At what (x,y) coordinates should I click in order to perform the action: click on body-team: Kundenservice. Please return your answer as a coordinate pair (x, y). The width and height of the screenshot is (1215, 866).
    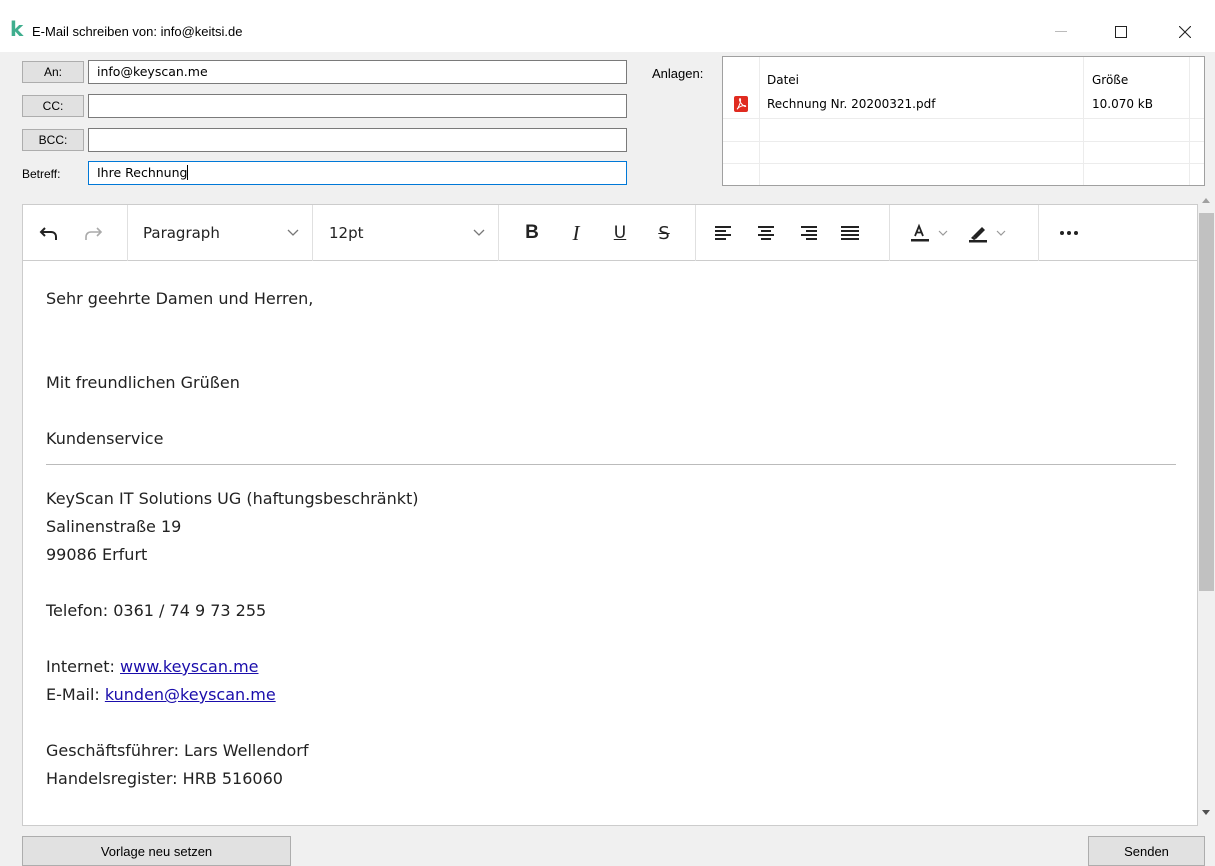
    Looking at the image, I should click on (105, 438).